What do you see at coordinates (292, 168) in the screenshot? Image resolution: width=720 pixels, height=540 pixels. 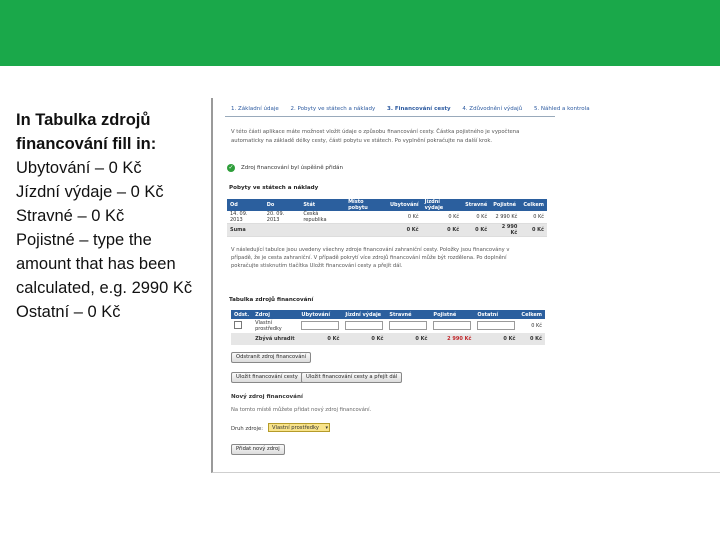 I see `success-text: Zdroj financování byl úspěšně přidán` at bounding box center [292, 168].